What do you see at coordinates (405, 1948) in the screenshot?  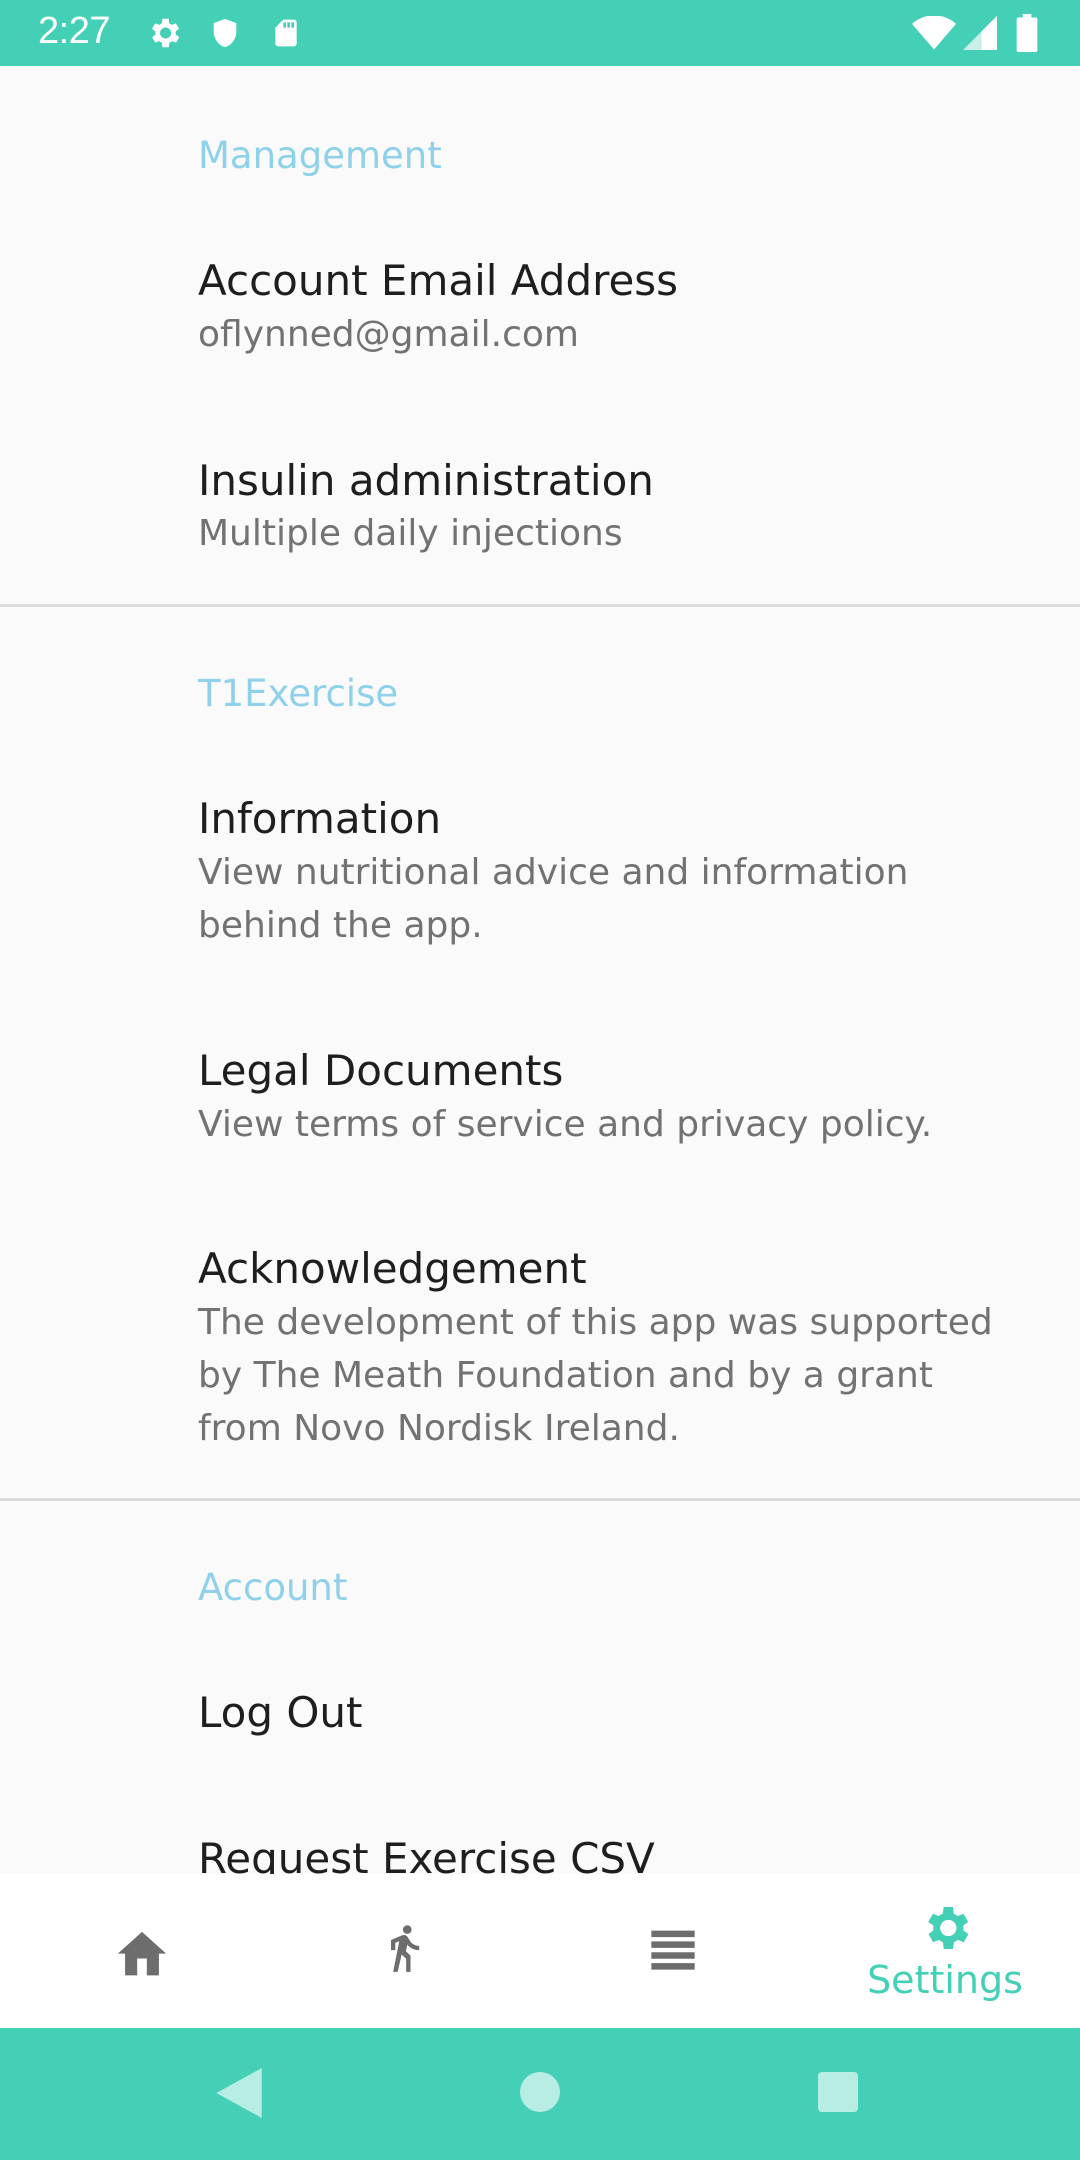 I see `running-icon` at bounding box center [405, 1948].